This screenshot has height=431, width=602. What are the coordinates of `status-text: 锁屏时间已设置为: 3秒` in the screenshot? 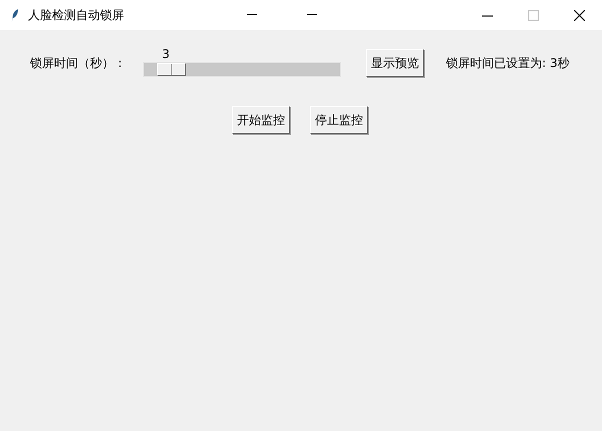 It's located at (508, 63).